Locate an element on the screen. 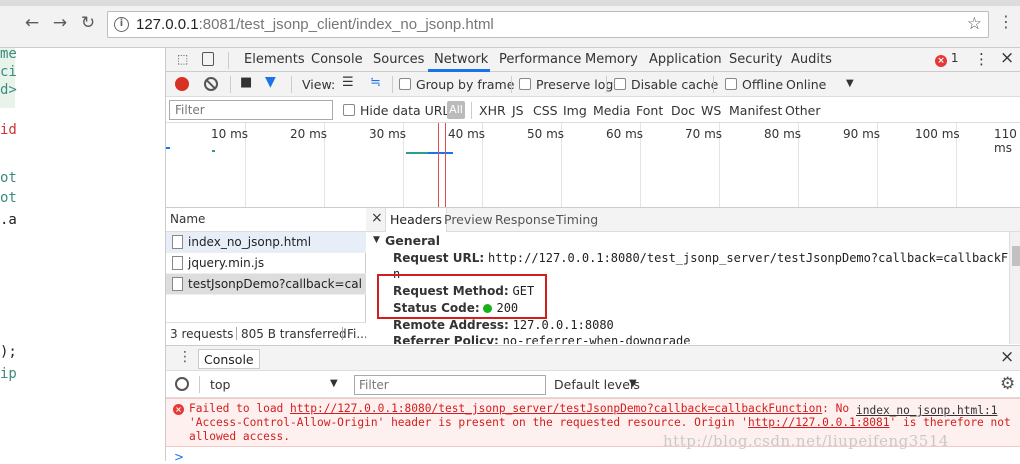  camera-icon: ■ is located at coordinates (246, 82).